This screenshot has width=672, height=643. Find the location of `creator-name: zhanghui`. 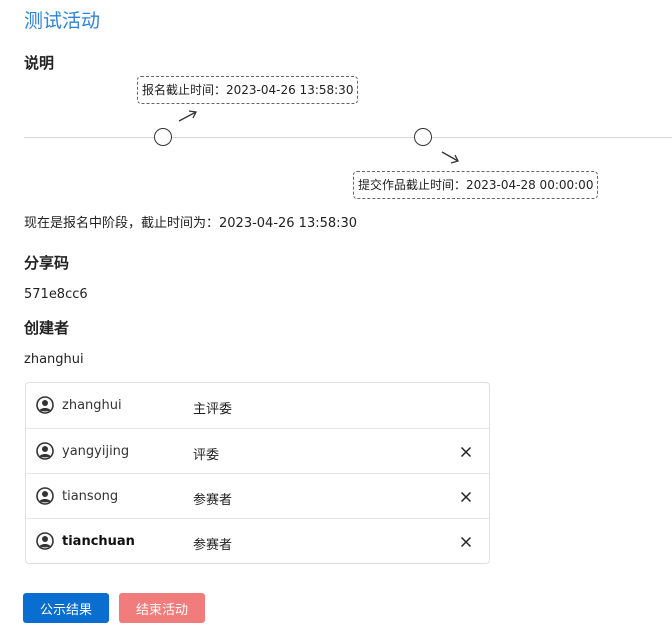

creator-name: zhanghui is located at coordinates (54, 359).